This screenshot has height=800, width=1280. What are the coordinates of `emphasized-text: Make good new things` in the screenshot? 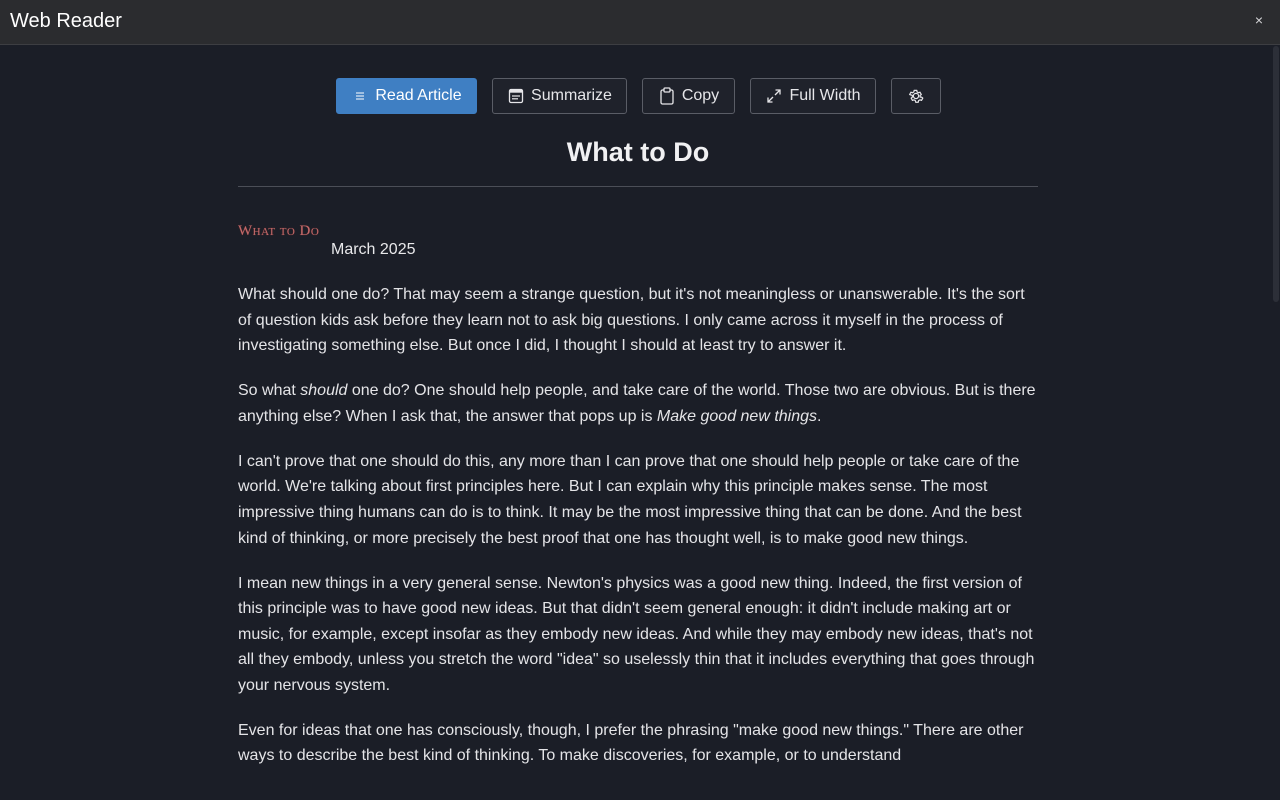 It's located at (737, 416).